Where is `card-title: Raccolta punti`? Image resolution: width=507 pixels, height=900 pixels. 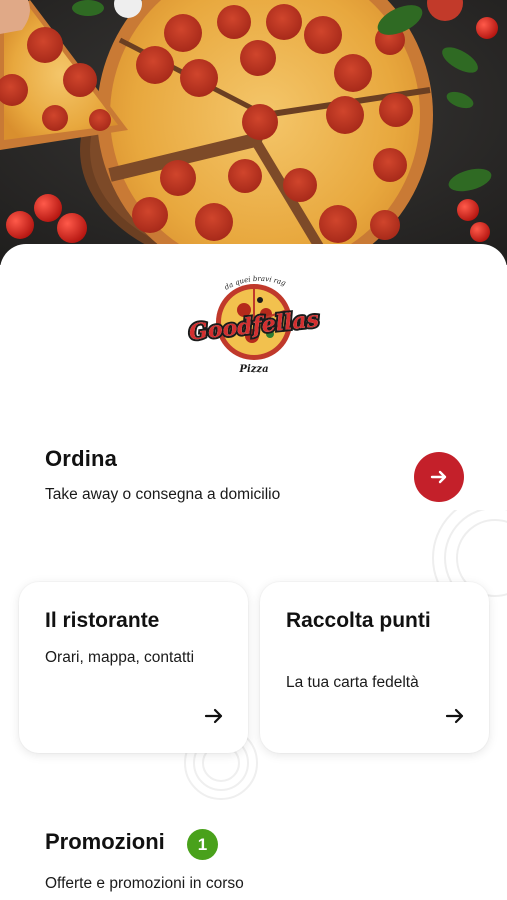 card-title: Raccolta punti is located at coordinates (358, 620).